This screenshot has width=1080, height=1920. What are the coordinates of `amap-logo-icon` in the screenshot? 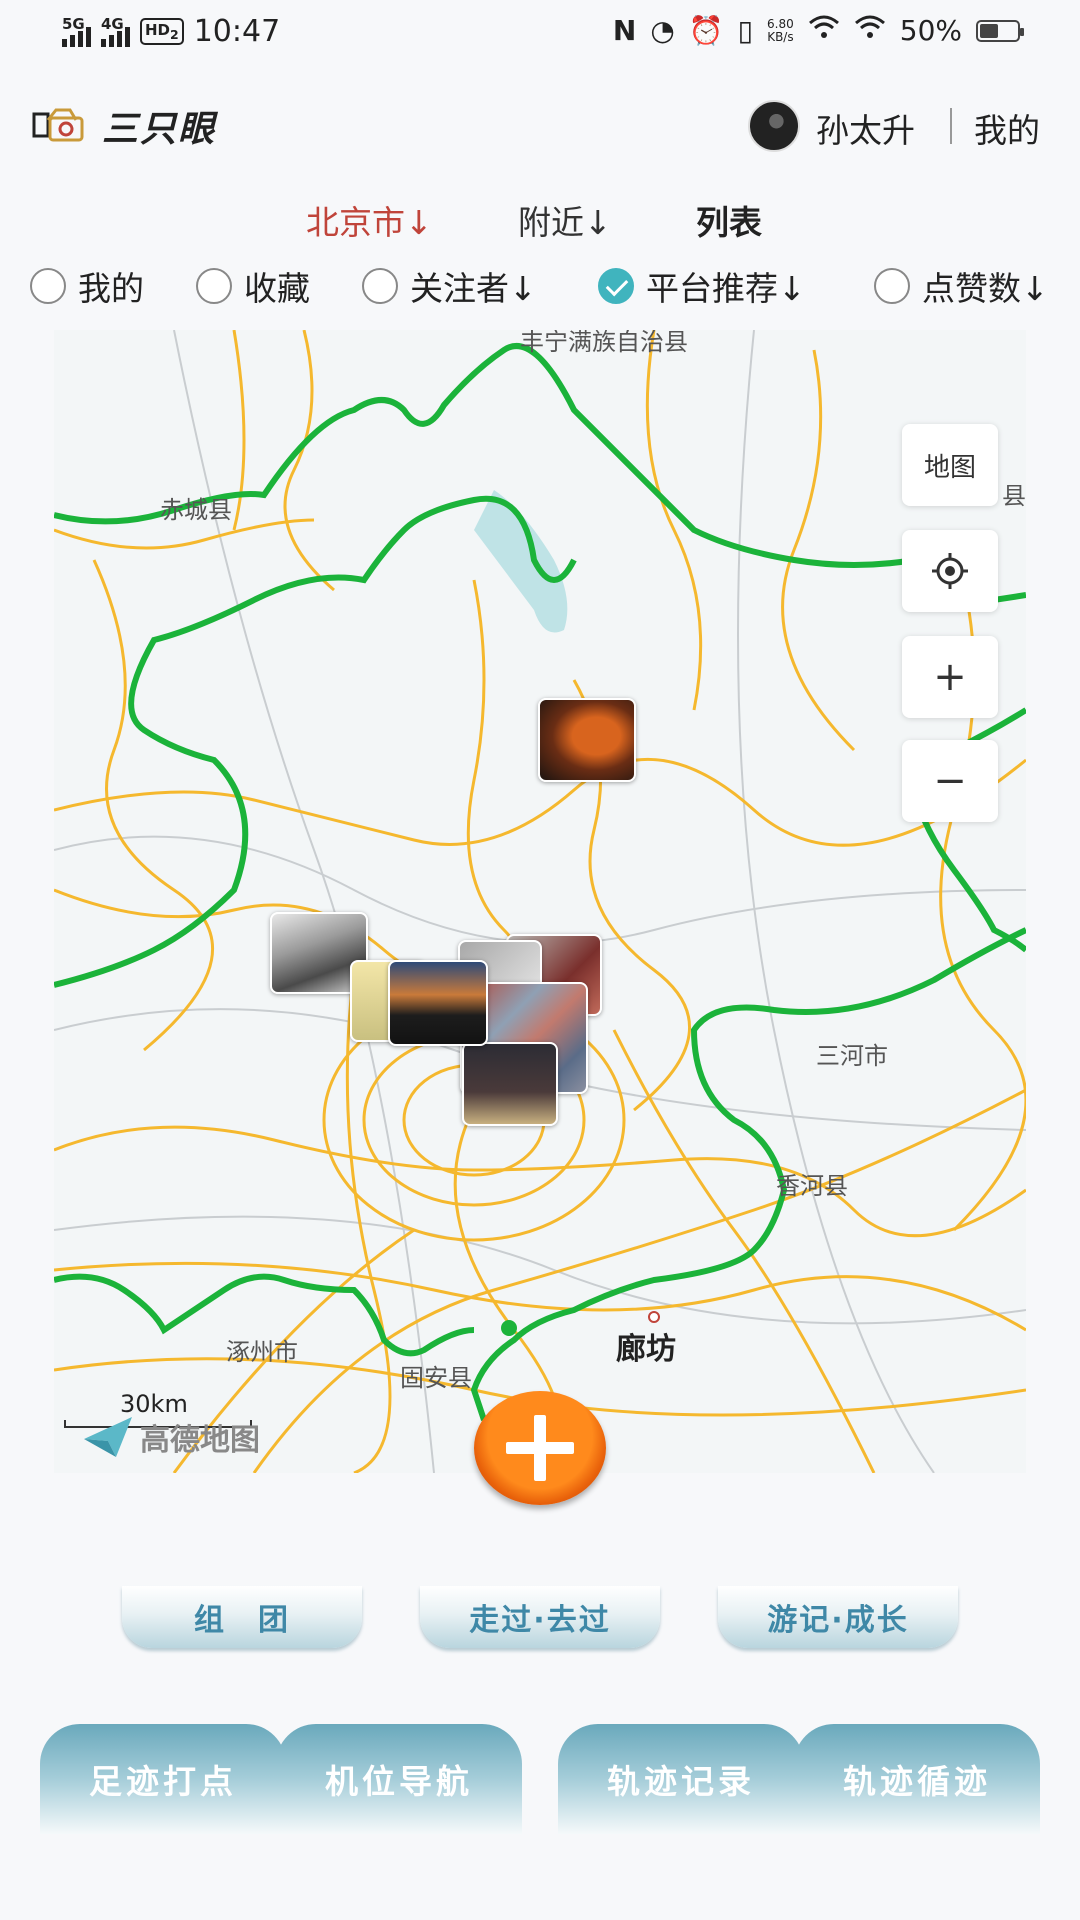 It's located at (108, 1437).